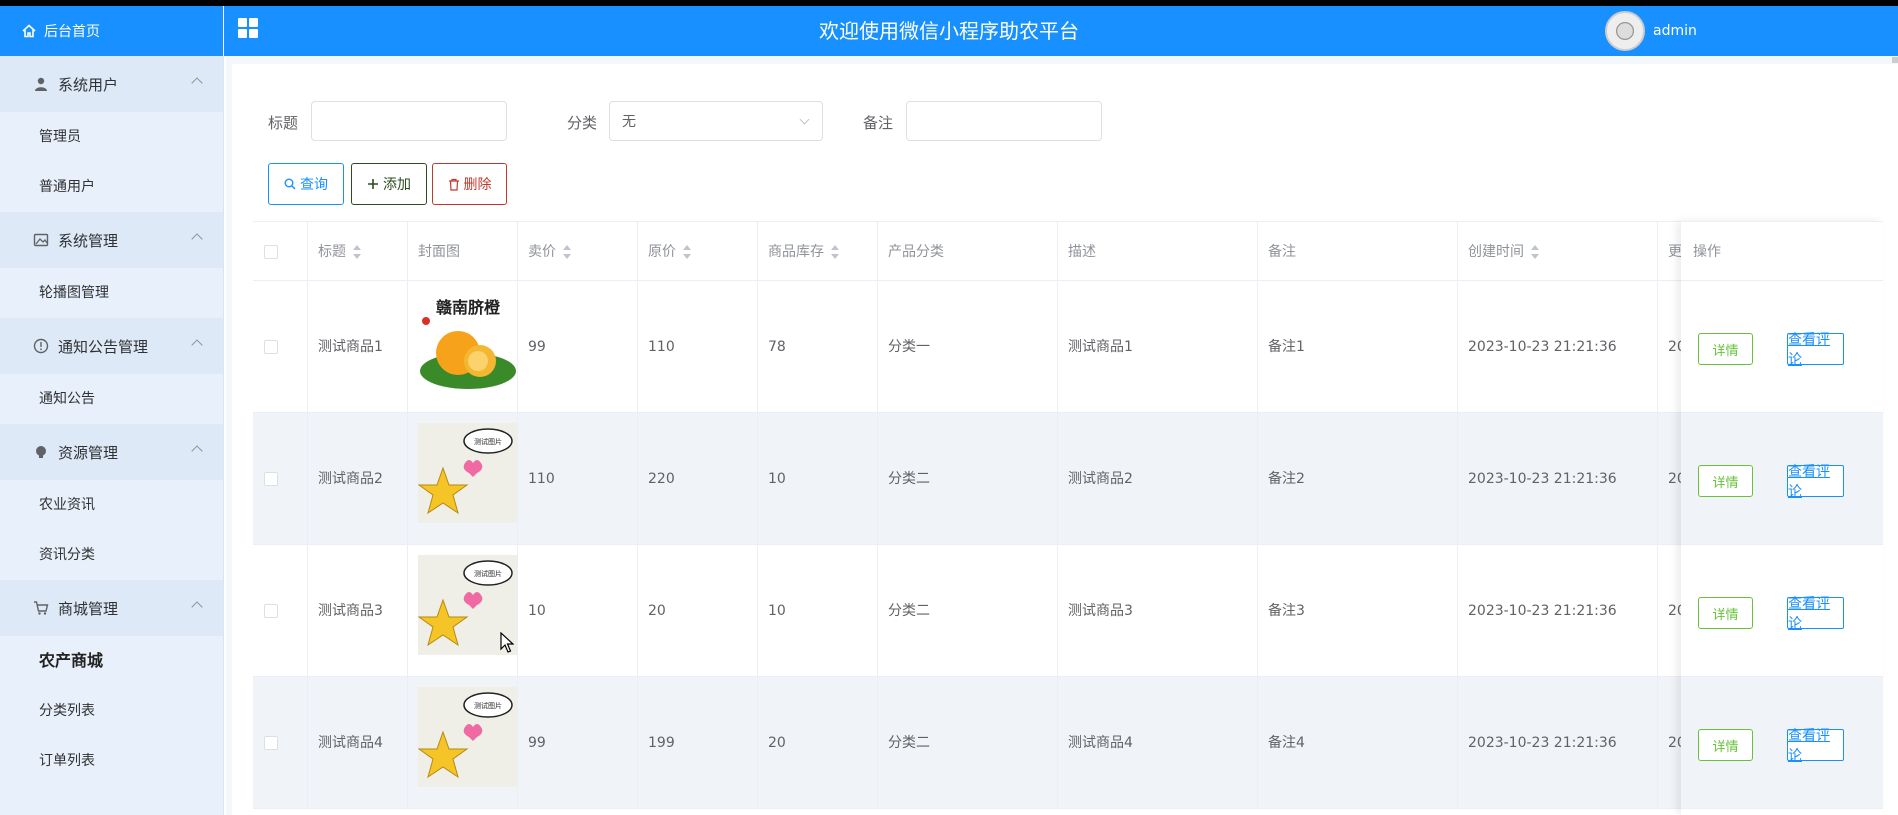 This screenshot has height=815, width=1898. I want to click on column-category-label: 产品分类, so click(916, 252).